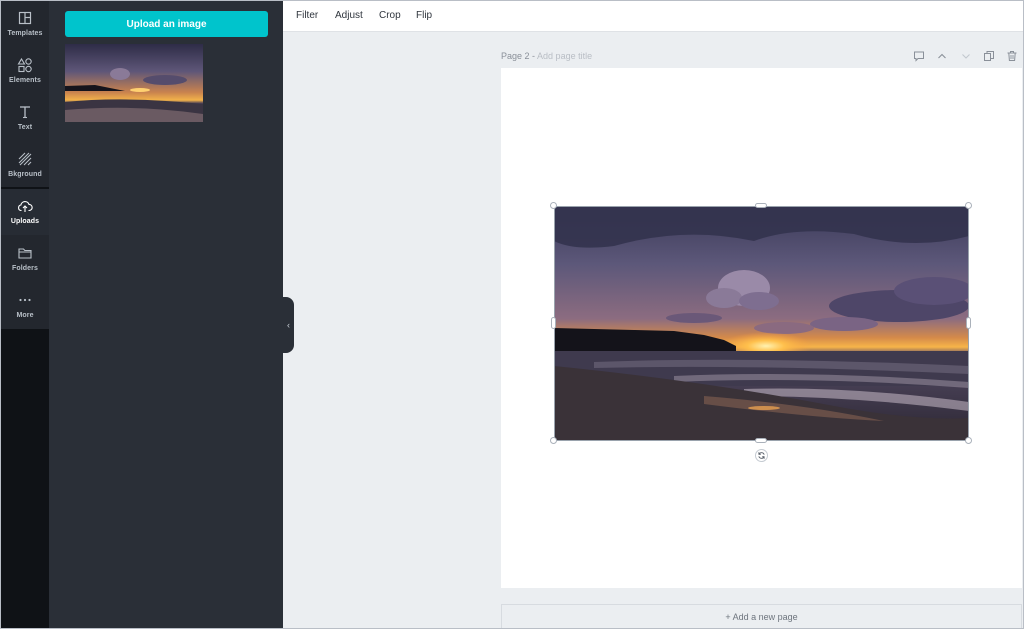  I want to click on comment-icon, so click(919, 56).